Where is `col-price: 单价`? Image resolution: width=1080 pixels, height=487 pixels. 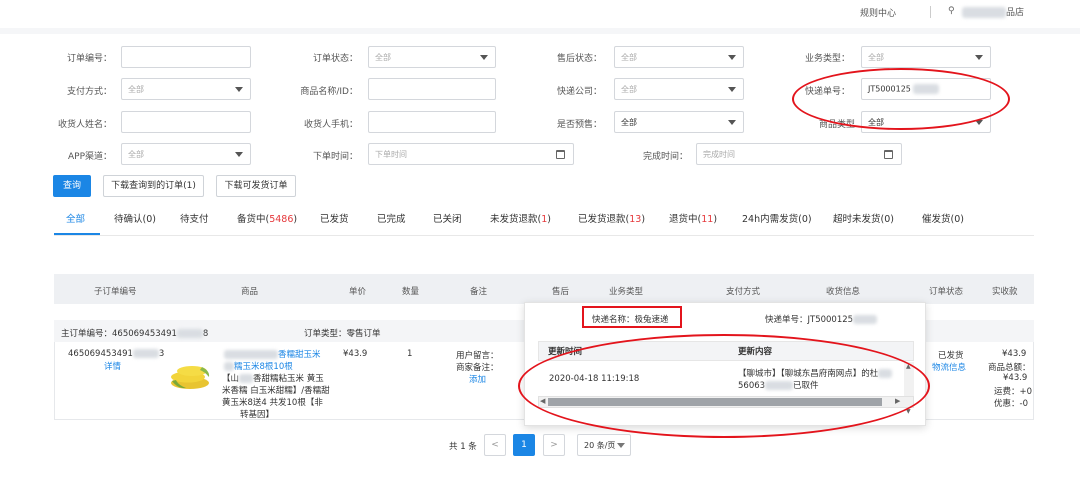 col-price: 单价 is located at coordinates (358, 292).